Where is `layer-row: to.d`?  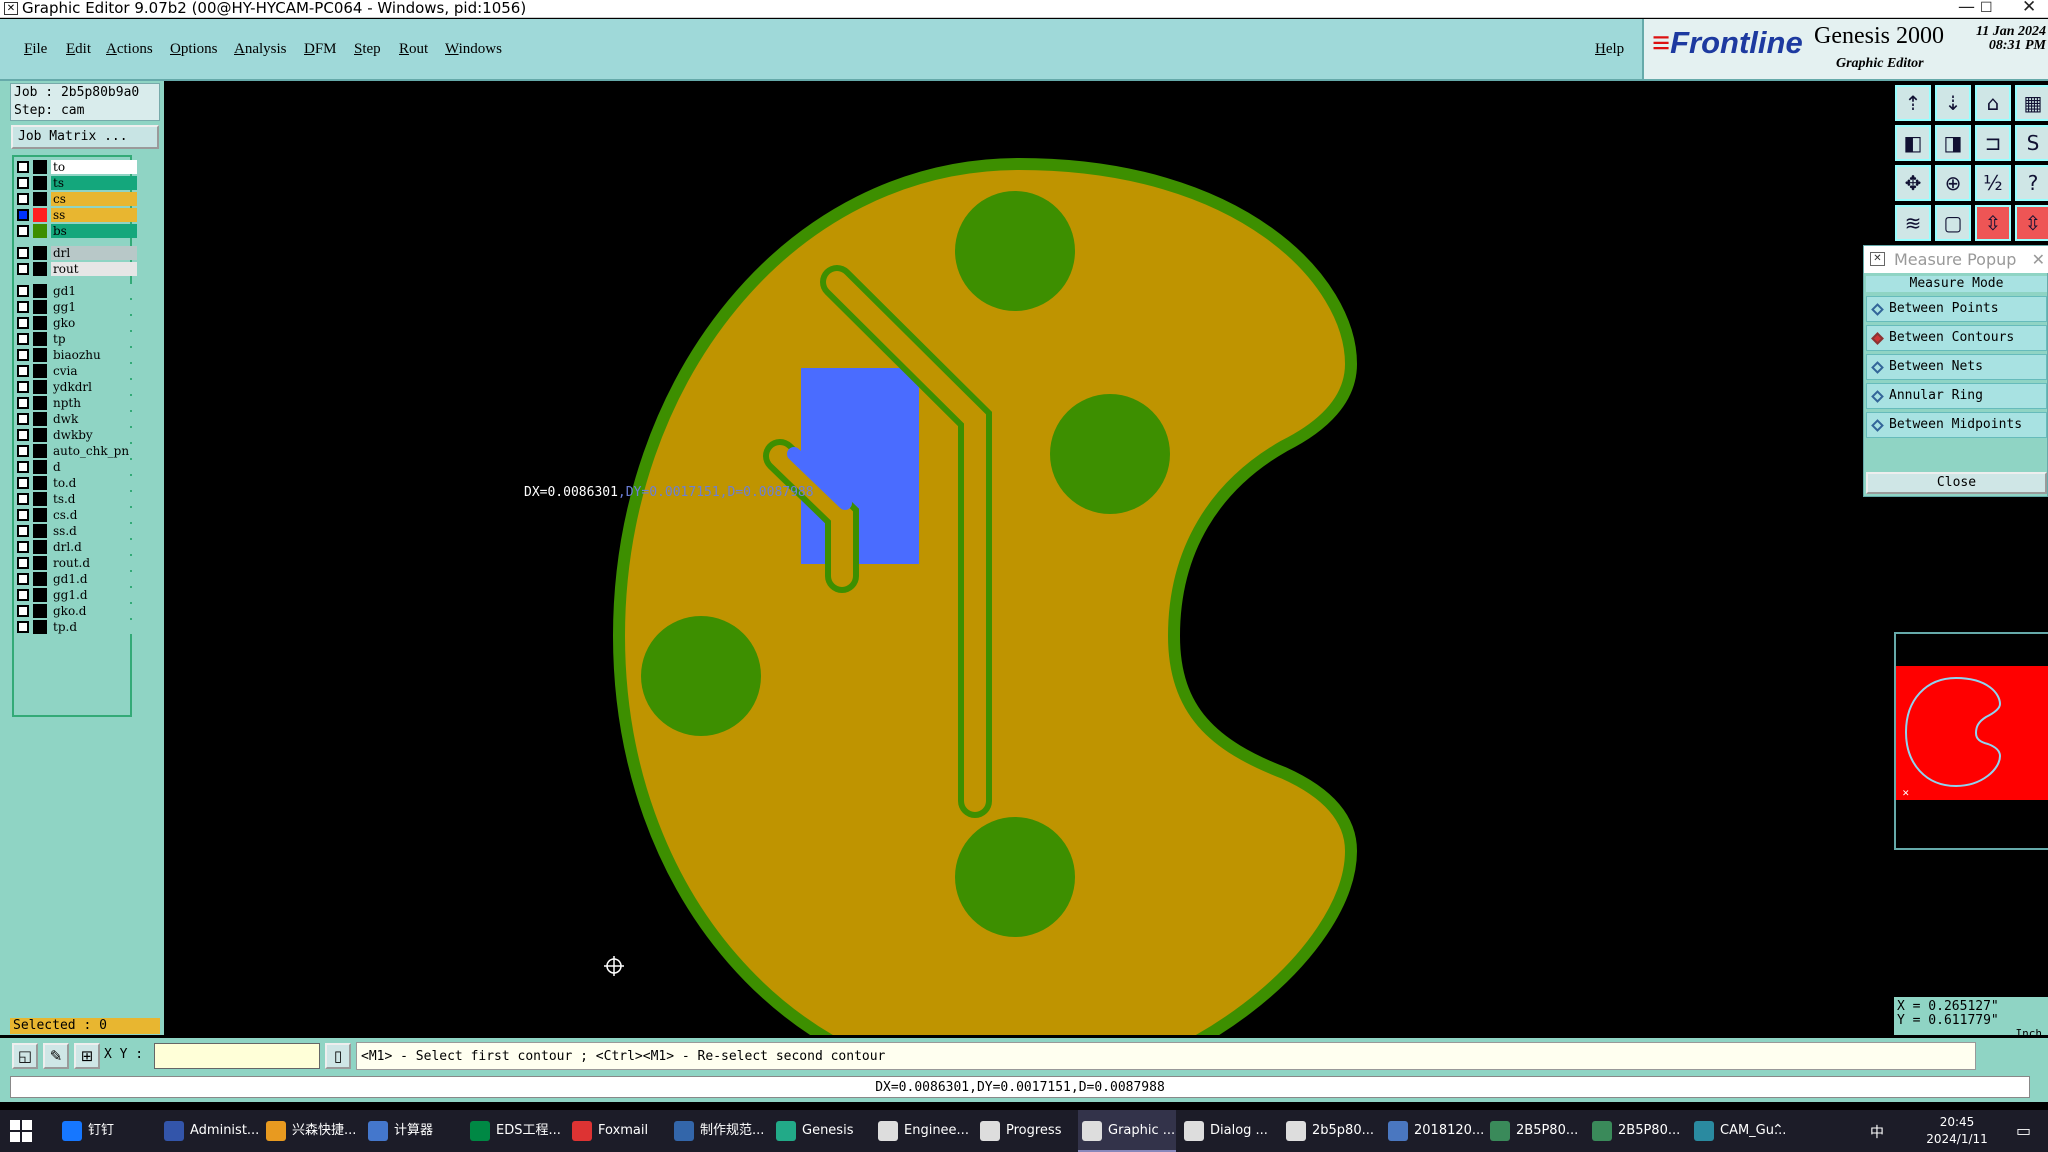
layer-row: to.d is located at coordinates (81, 483).